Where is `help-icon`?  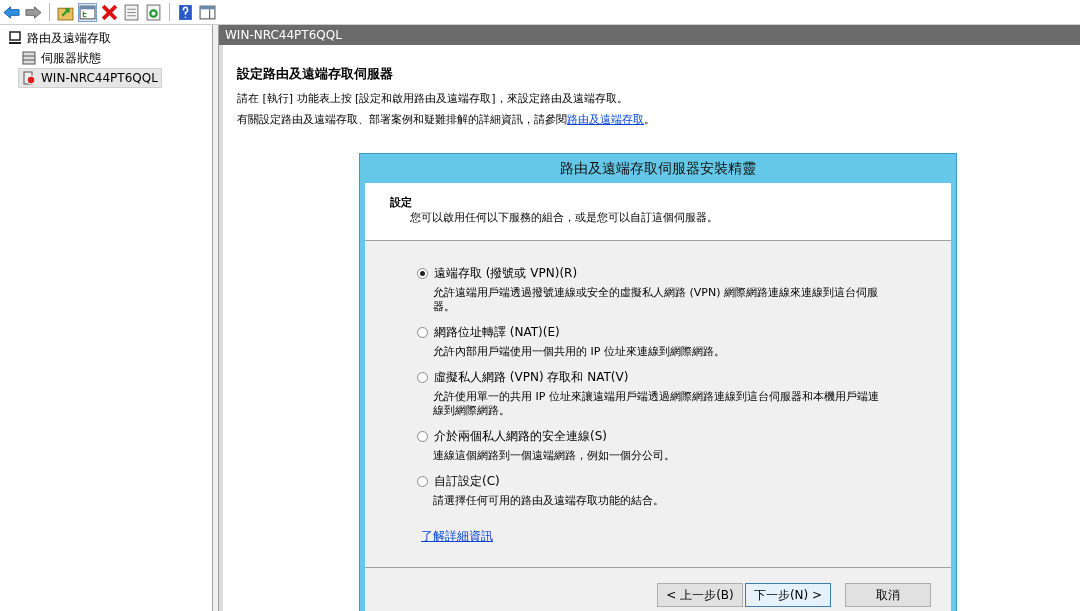
help-icon is located at coordinates (185, 12).